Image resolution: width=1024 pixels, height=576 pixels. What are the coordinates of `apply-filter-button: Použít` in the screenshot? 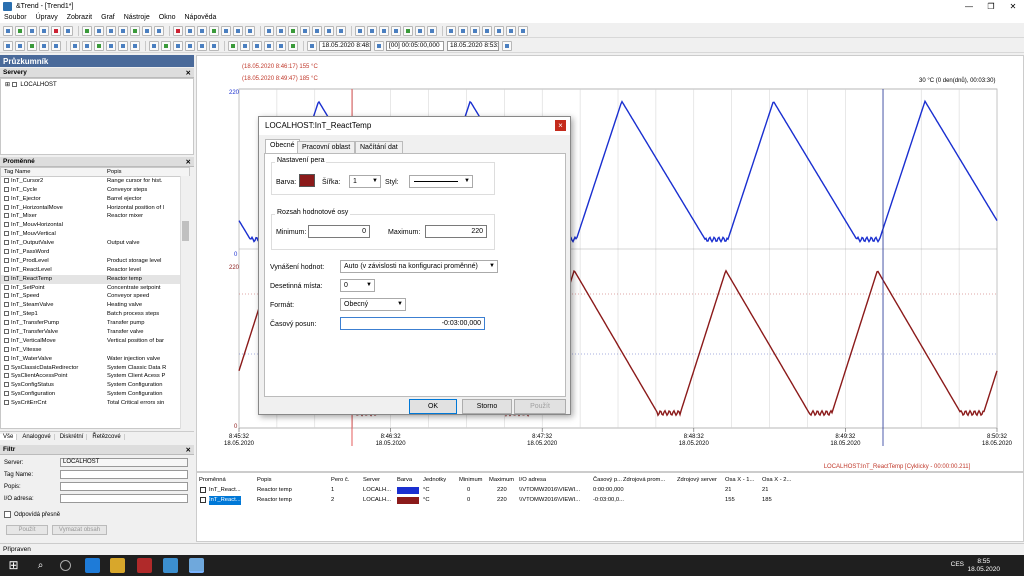 It's located at (27, 530).